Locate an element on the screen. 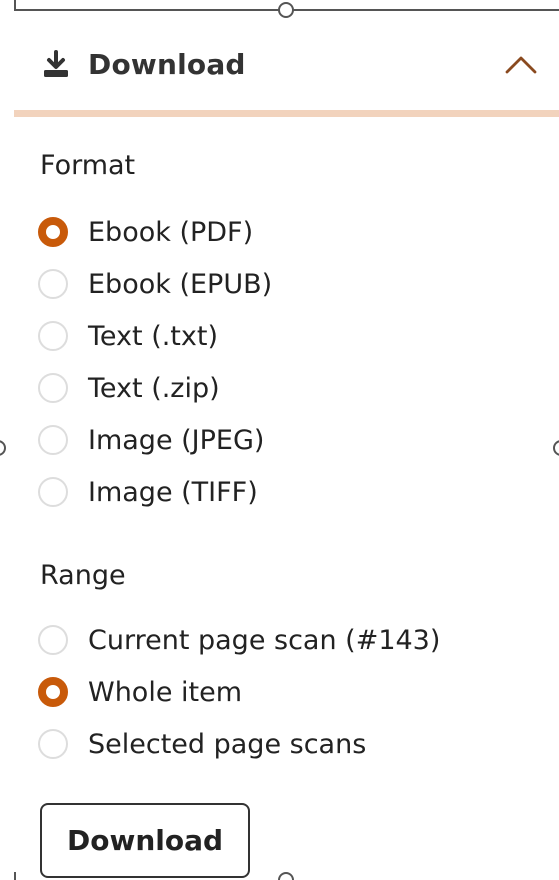  range-option-label: Selected page scans is located at coordinates (227, 744).